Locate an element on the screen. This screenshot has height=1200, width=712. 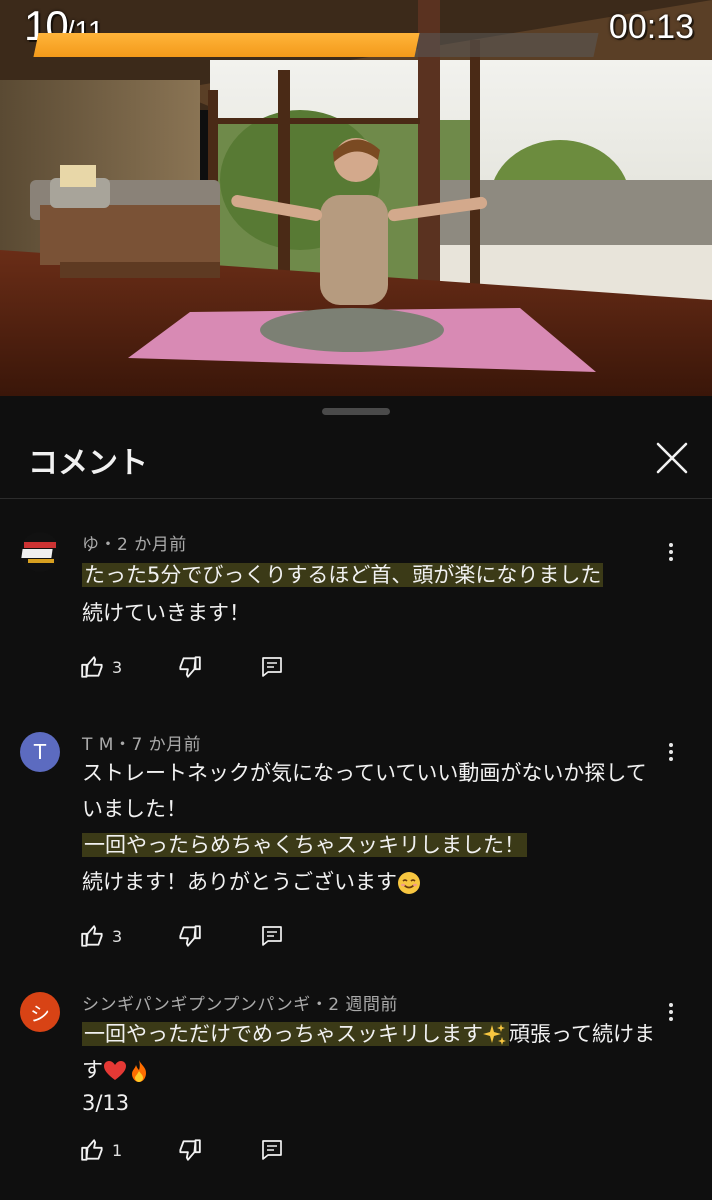
avatar is located at coordinates (40, 552).